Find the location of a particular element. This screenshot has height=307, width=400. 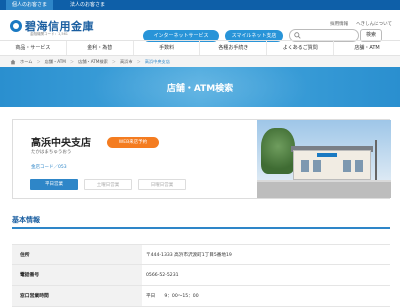

page-banner: 店舗・ATM検索 is located at coordinates (200, 87).